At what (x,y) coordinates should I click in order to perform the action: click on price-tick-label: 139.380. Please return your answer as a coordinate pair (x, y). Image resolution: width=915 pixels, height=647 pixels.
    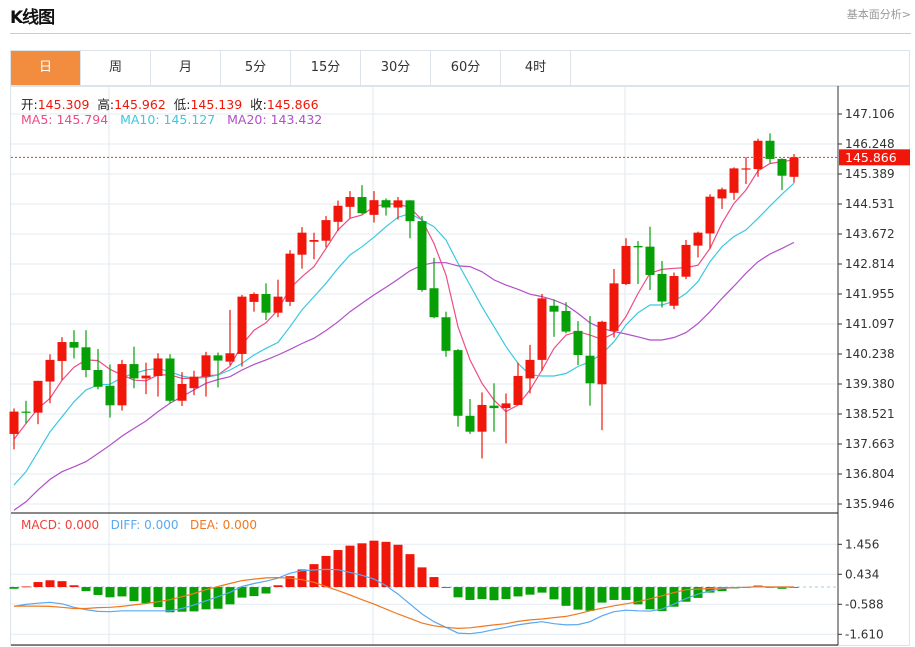
    Looking at the image, I should click on (870, 384).